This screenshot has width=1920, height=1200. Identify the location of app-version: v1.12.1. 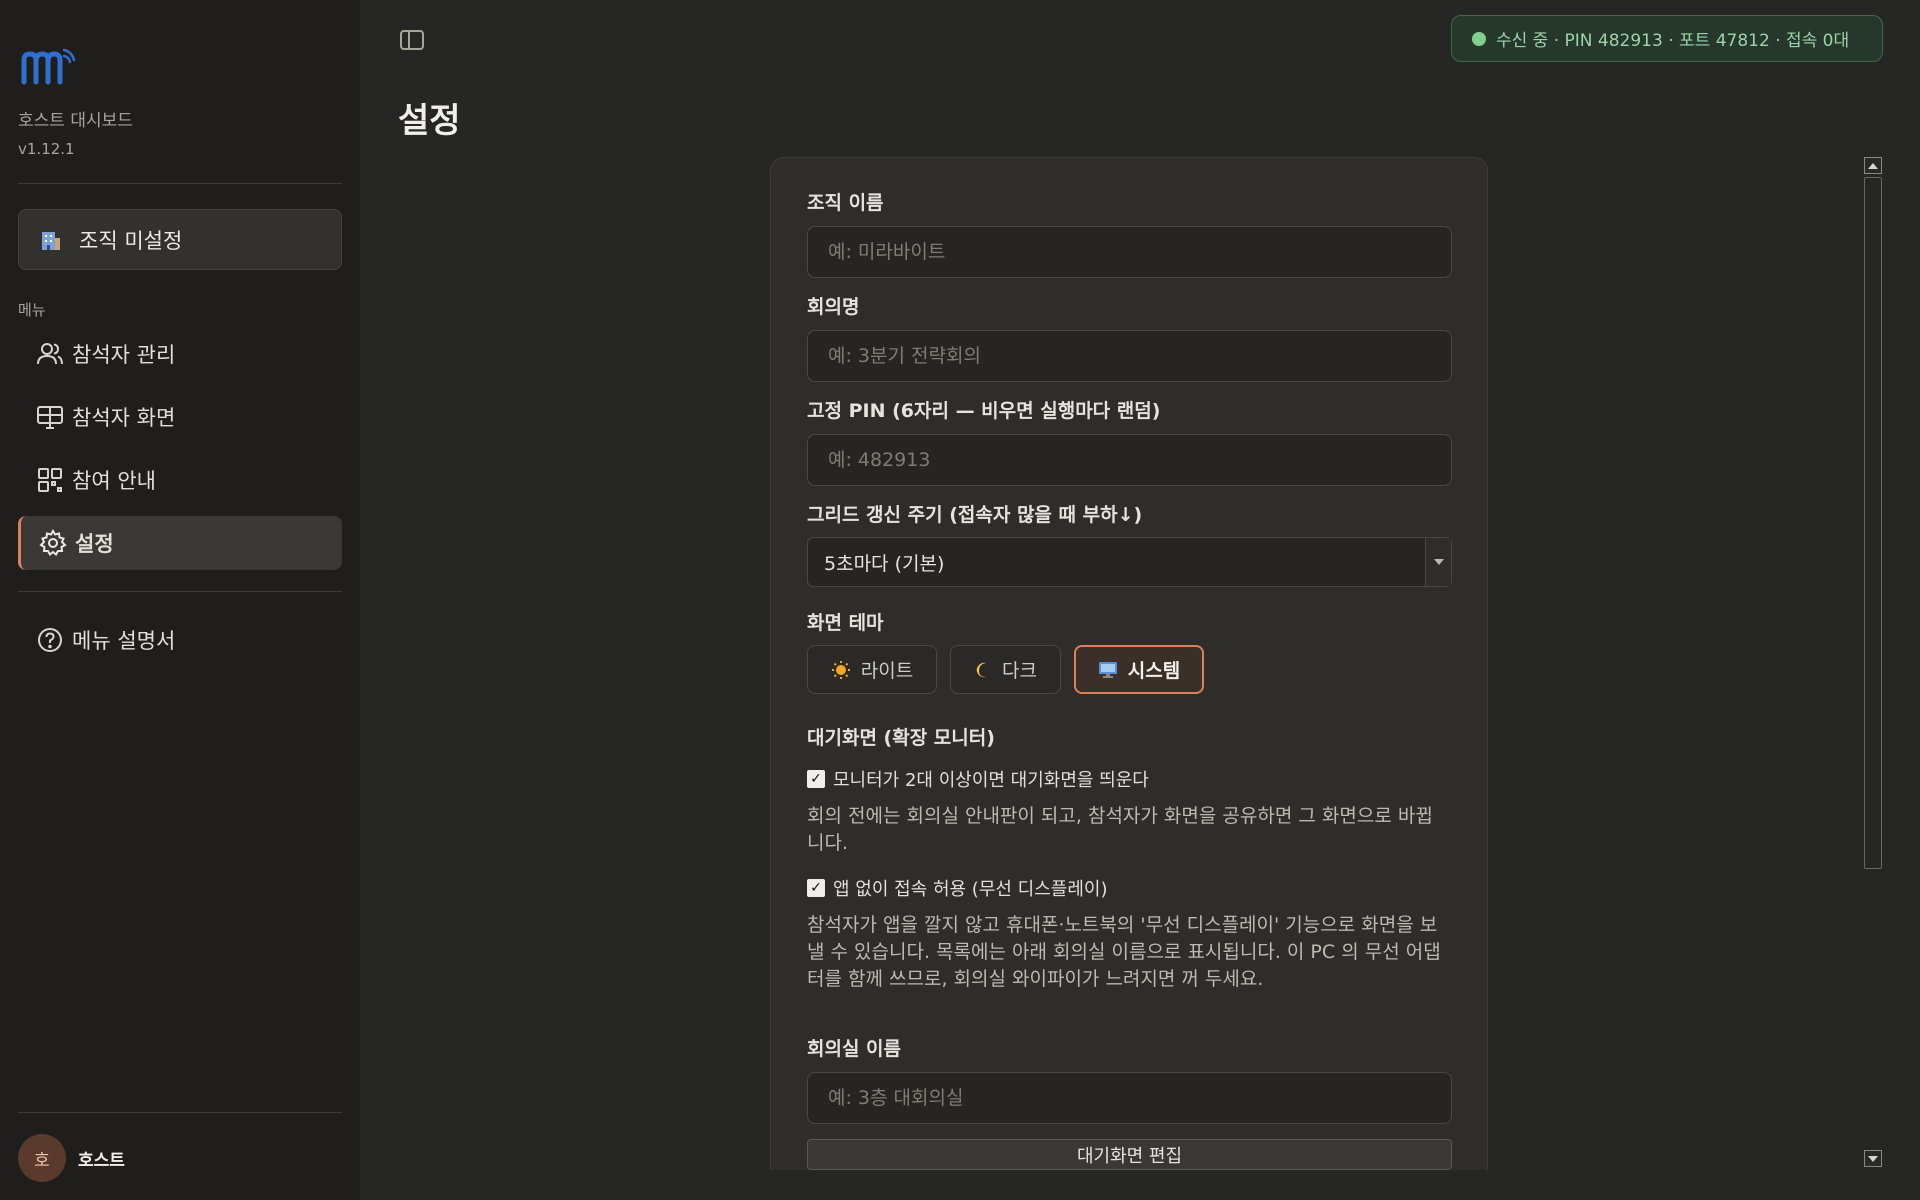
(46, 149).